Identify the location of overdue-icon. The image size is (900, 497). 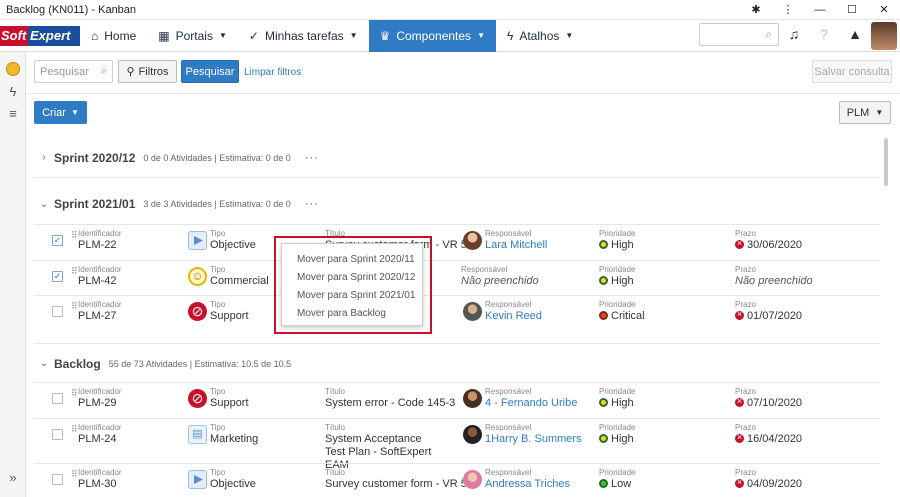
(739, 437).